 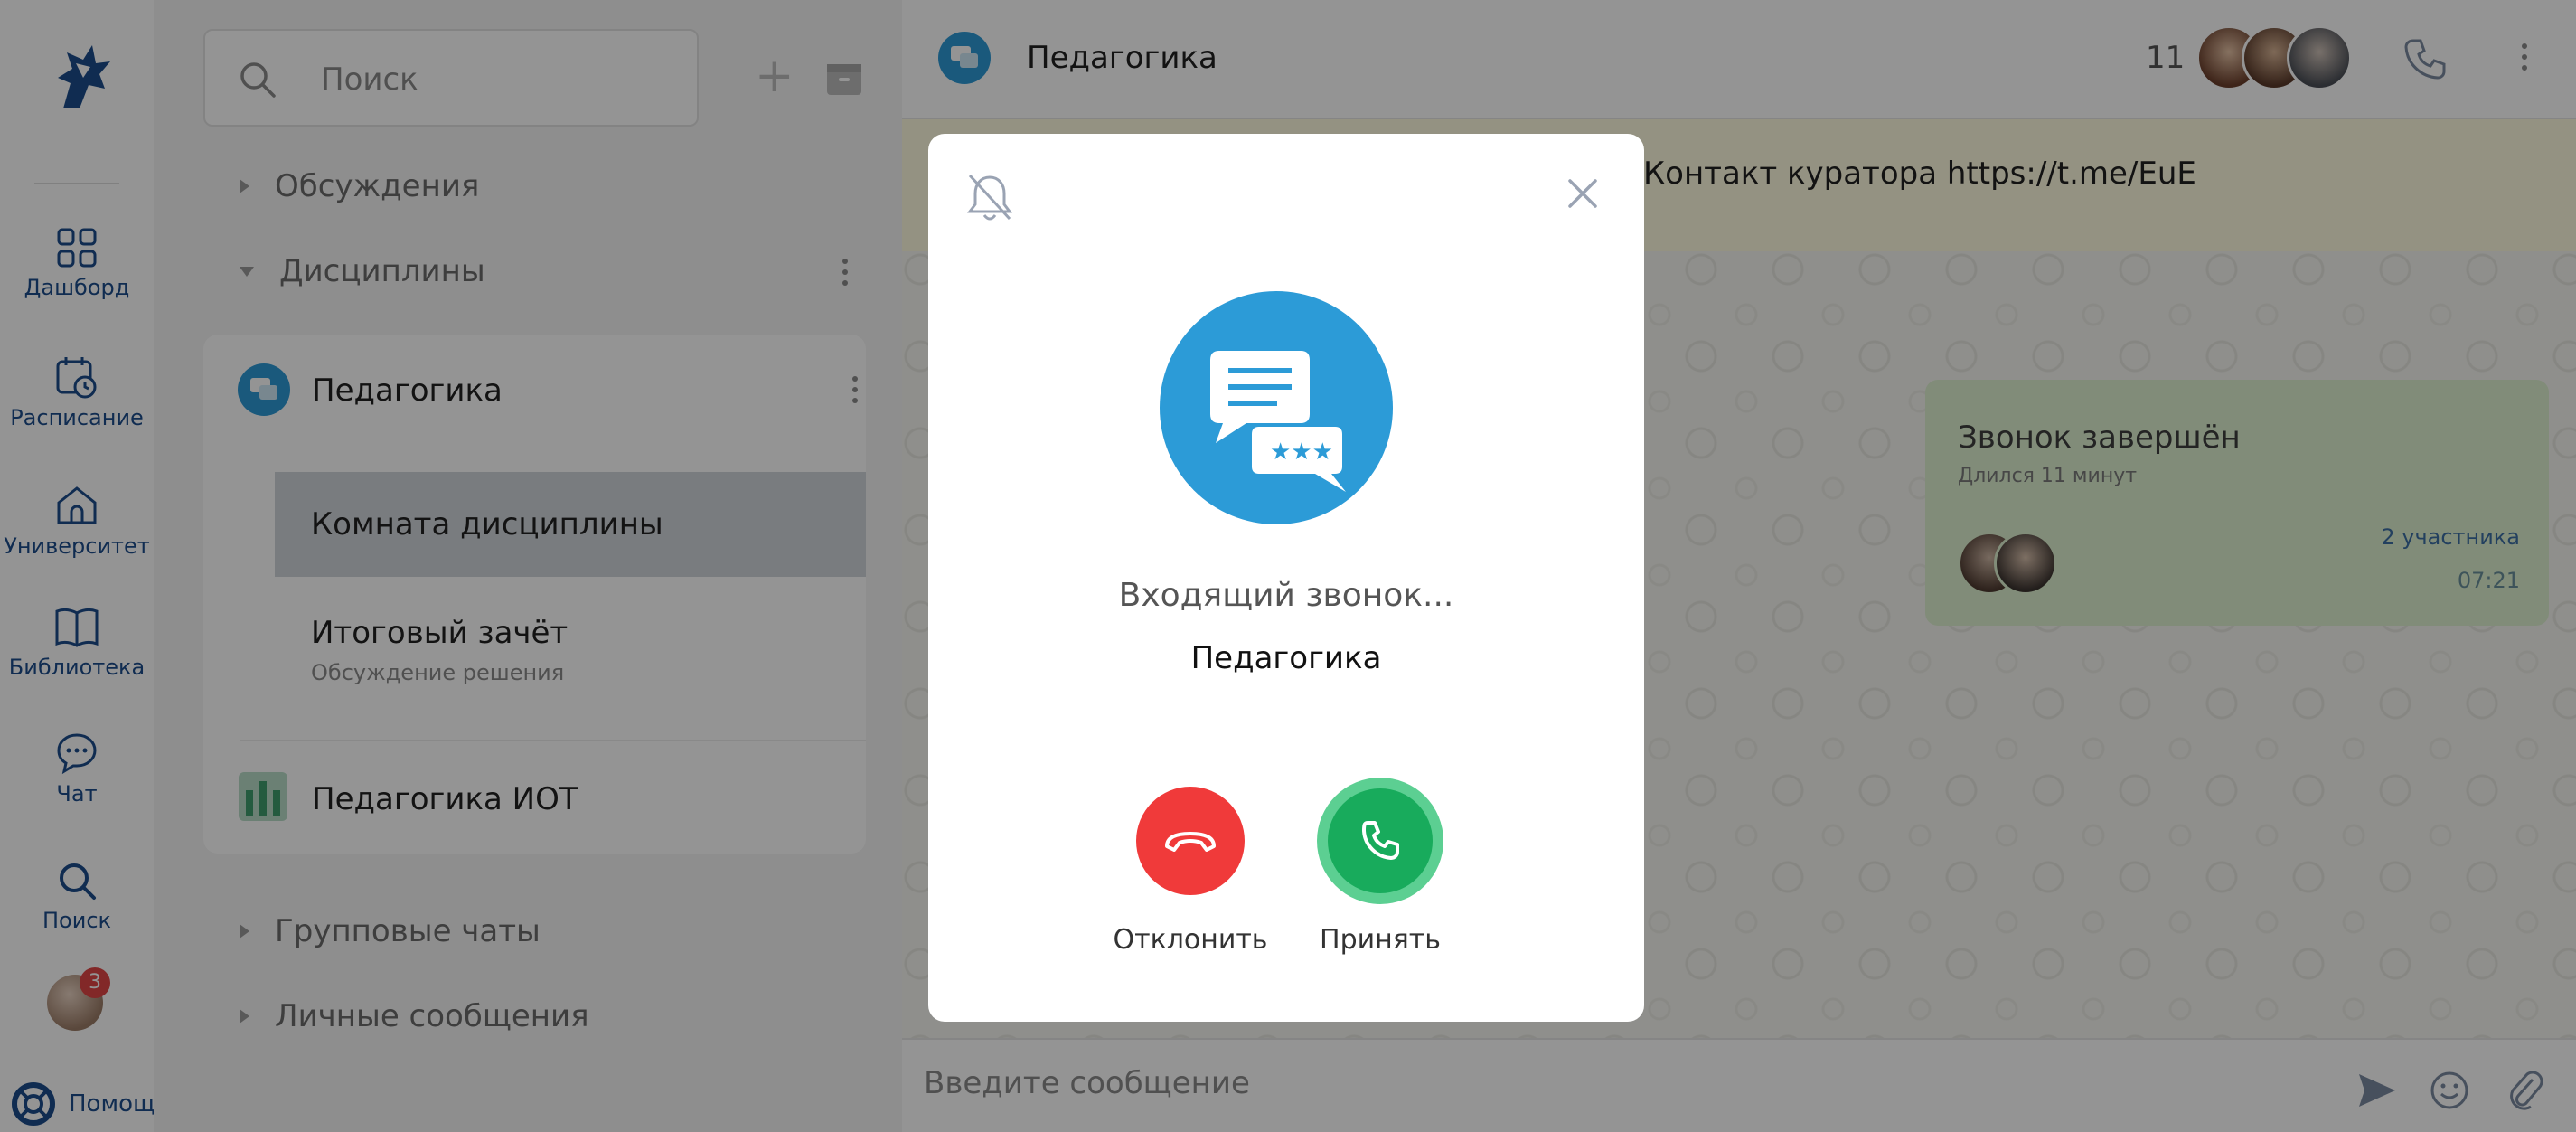 What do you see at coordinates (1381, 840) in the screenshot?
I see `accept-call-button` at bounding box center [1381, 840].